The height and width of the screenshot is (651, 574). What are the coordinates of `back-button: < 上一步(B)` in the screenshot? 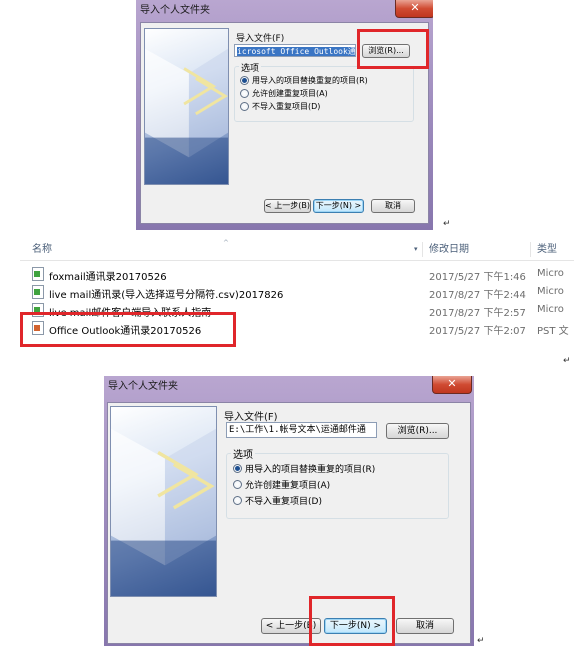 It's located at (287, 206).